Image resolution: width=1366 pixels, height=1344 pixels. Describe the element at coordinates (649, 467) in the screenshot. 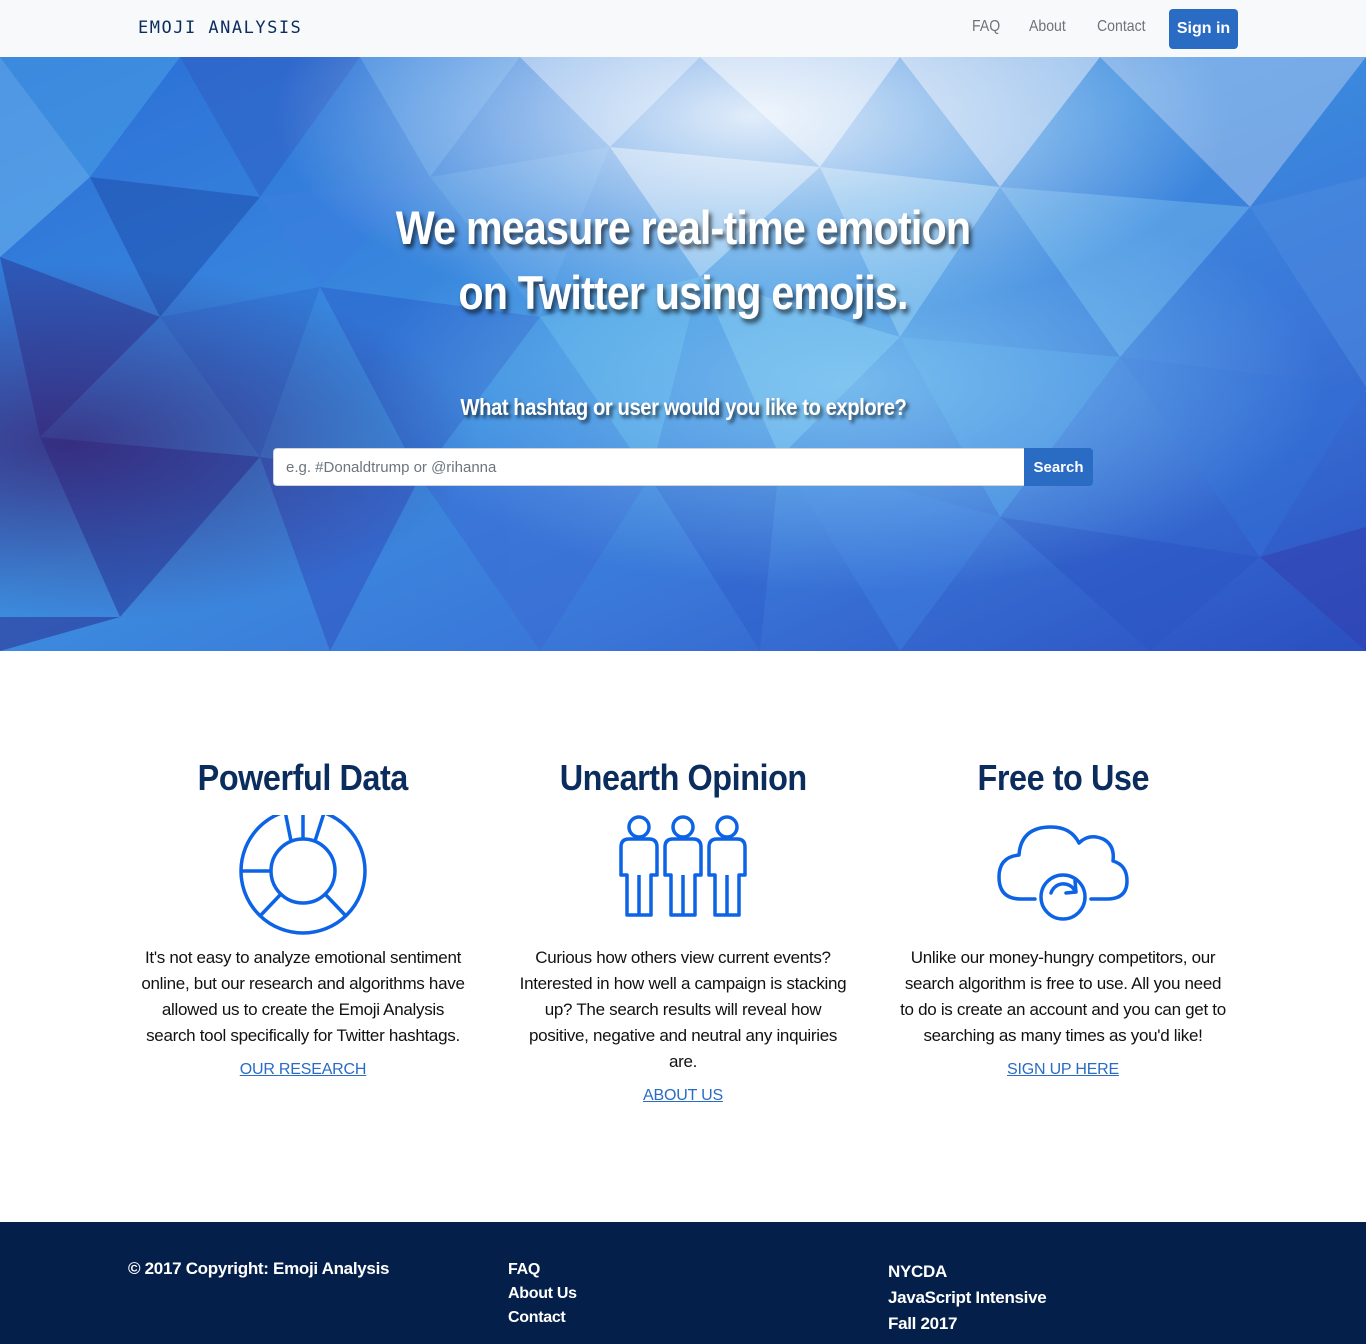

I see `search-input` at that location.